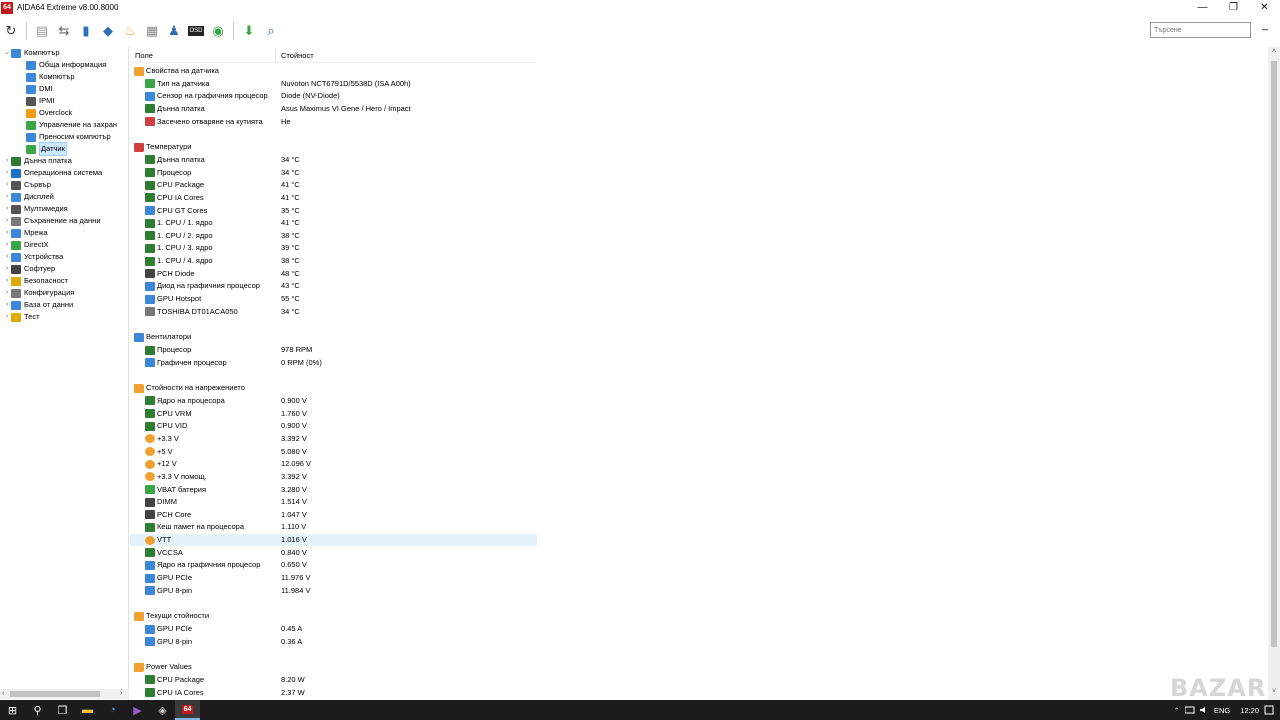 This screenshot has height=720, width=1280. Describe the element at coordinates (249, 31) in the screenshot. I see `download-button: ⬇` at that location.